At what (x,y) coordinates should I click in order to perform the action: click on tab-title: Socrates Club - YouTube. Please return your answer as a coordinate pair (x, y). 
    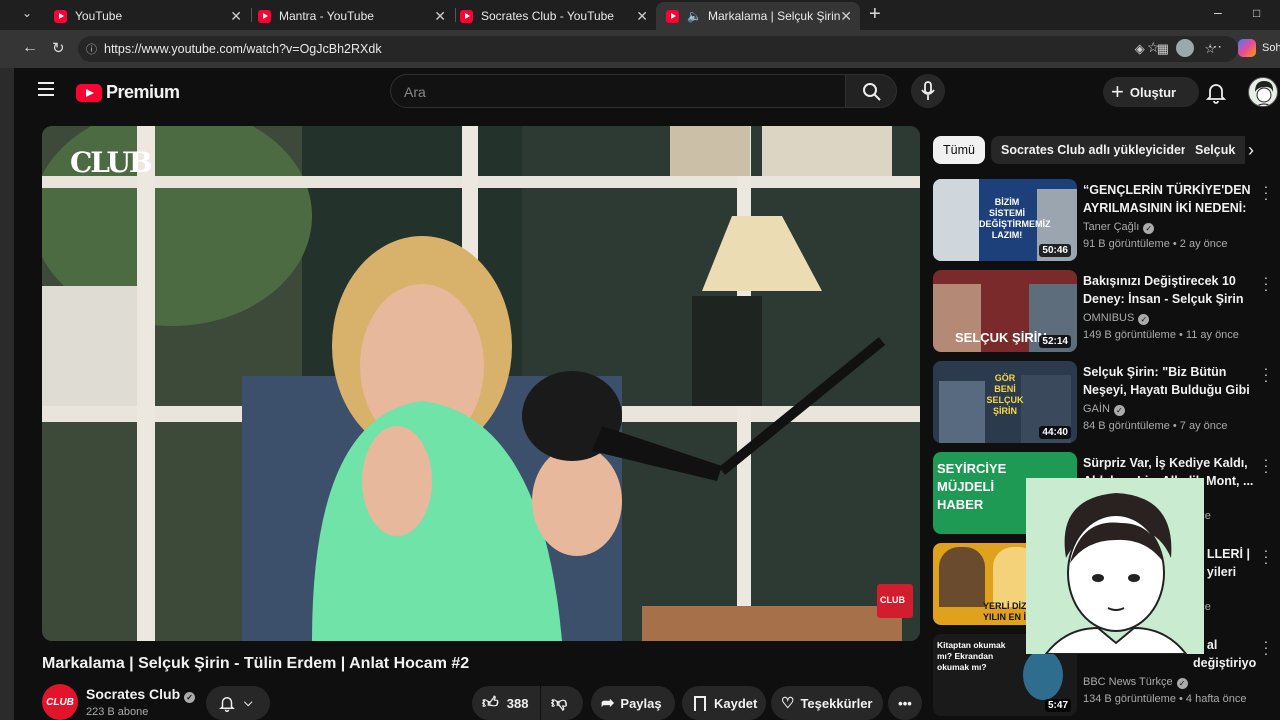
    Looking at the image, I should click on (547, 16).